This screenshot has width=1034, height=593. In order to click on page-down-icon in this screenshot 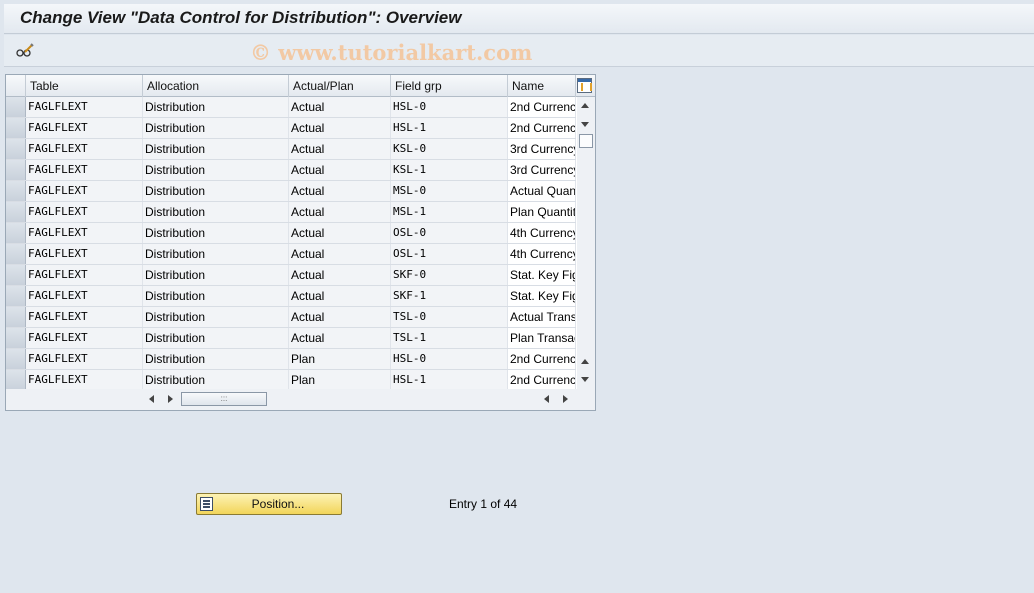, I will do `click(585, 379)`.